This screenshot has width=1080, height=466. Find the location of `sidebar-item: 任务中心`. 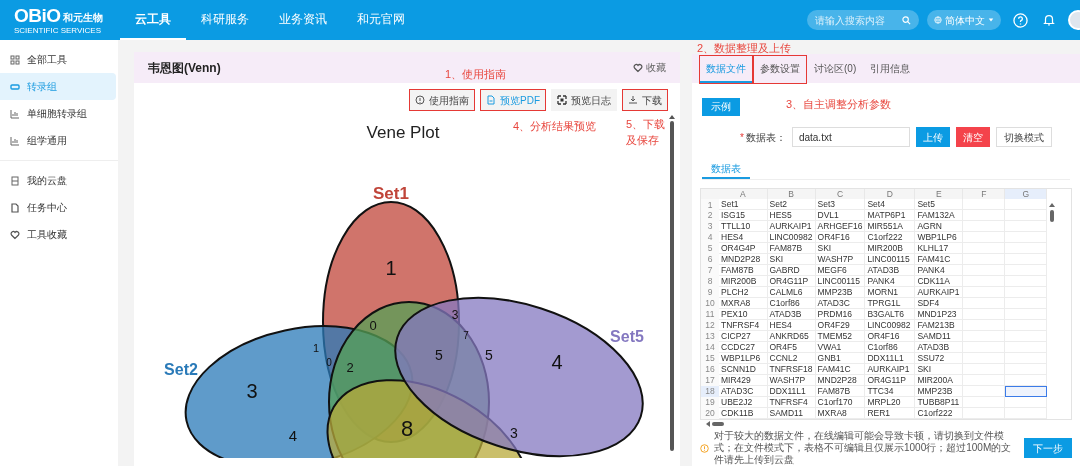

sidebar-item: 任务中心 is located at coordinates (58, 207).